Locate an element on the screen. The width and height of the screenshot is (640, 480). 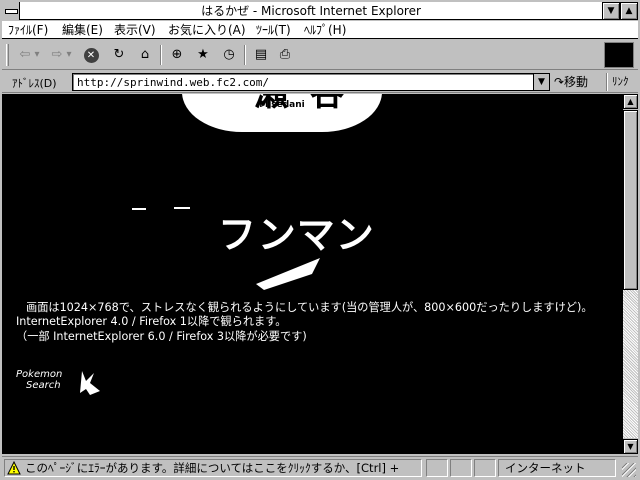
scroll-down-button: ▼ is located at coordinates (630, 446).